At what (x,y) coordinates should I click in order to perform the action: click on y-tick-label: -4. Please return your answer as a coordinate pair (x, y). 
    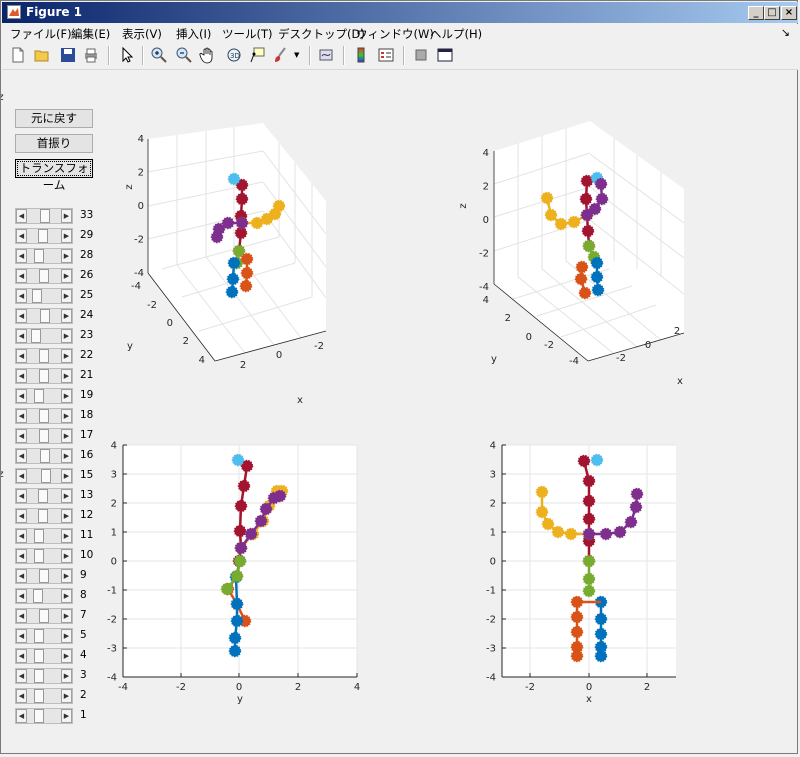
    Looking at the image, I should click on (112, 678).